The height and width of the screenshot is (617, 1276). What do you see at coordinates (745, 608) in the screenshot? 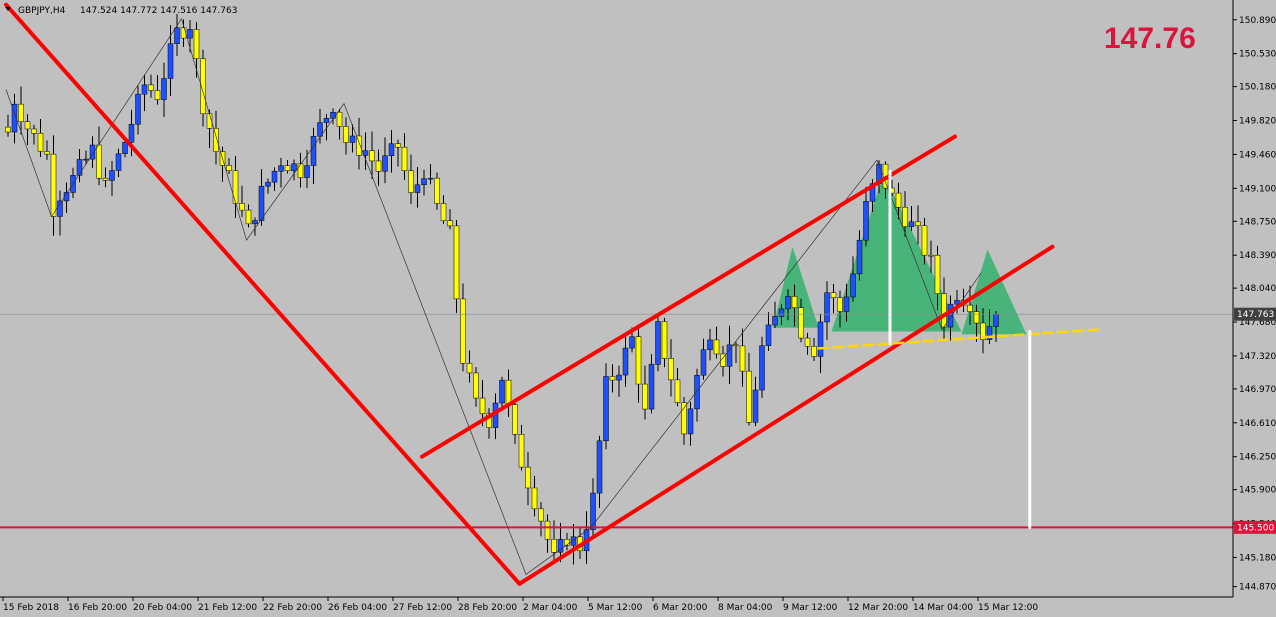
I see `time-tick-label: 8 Mar 04:00` at bounding box center [745, 608].